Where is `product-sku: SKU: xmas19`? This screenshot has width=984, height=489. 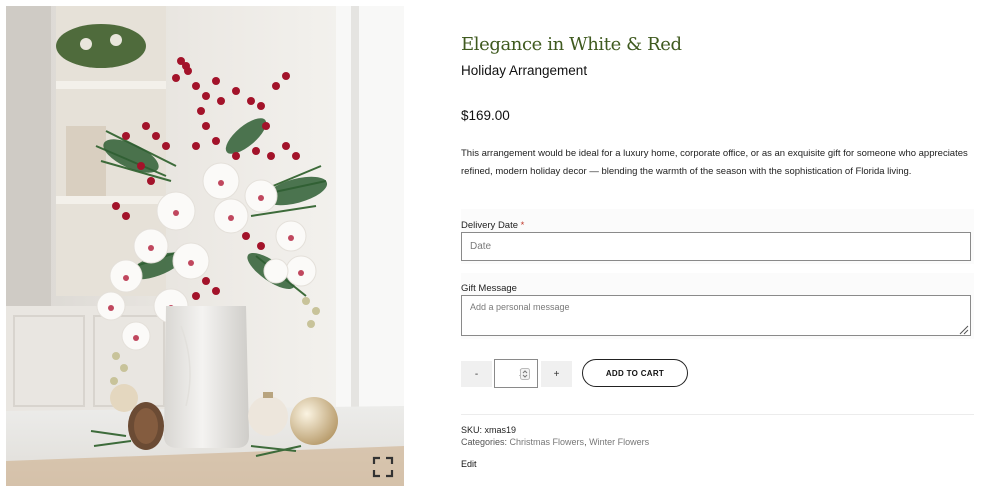
product-sku: SKU: xmas19 is located at coordinates (488, 430).